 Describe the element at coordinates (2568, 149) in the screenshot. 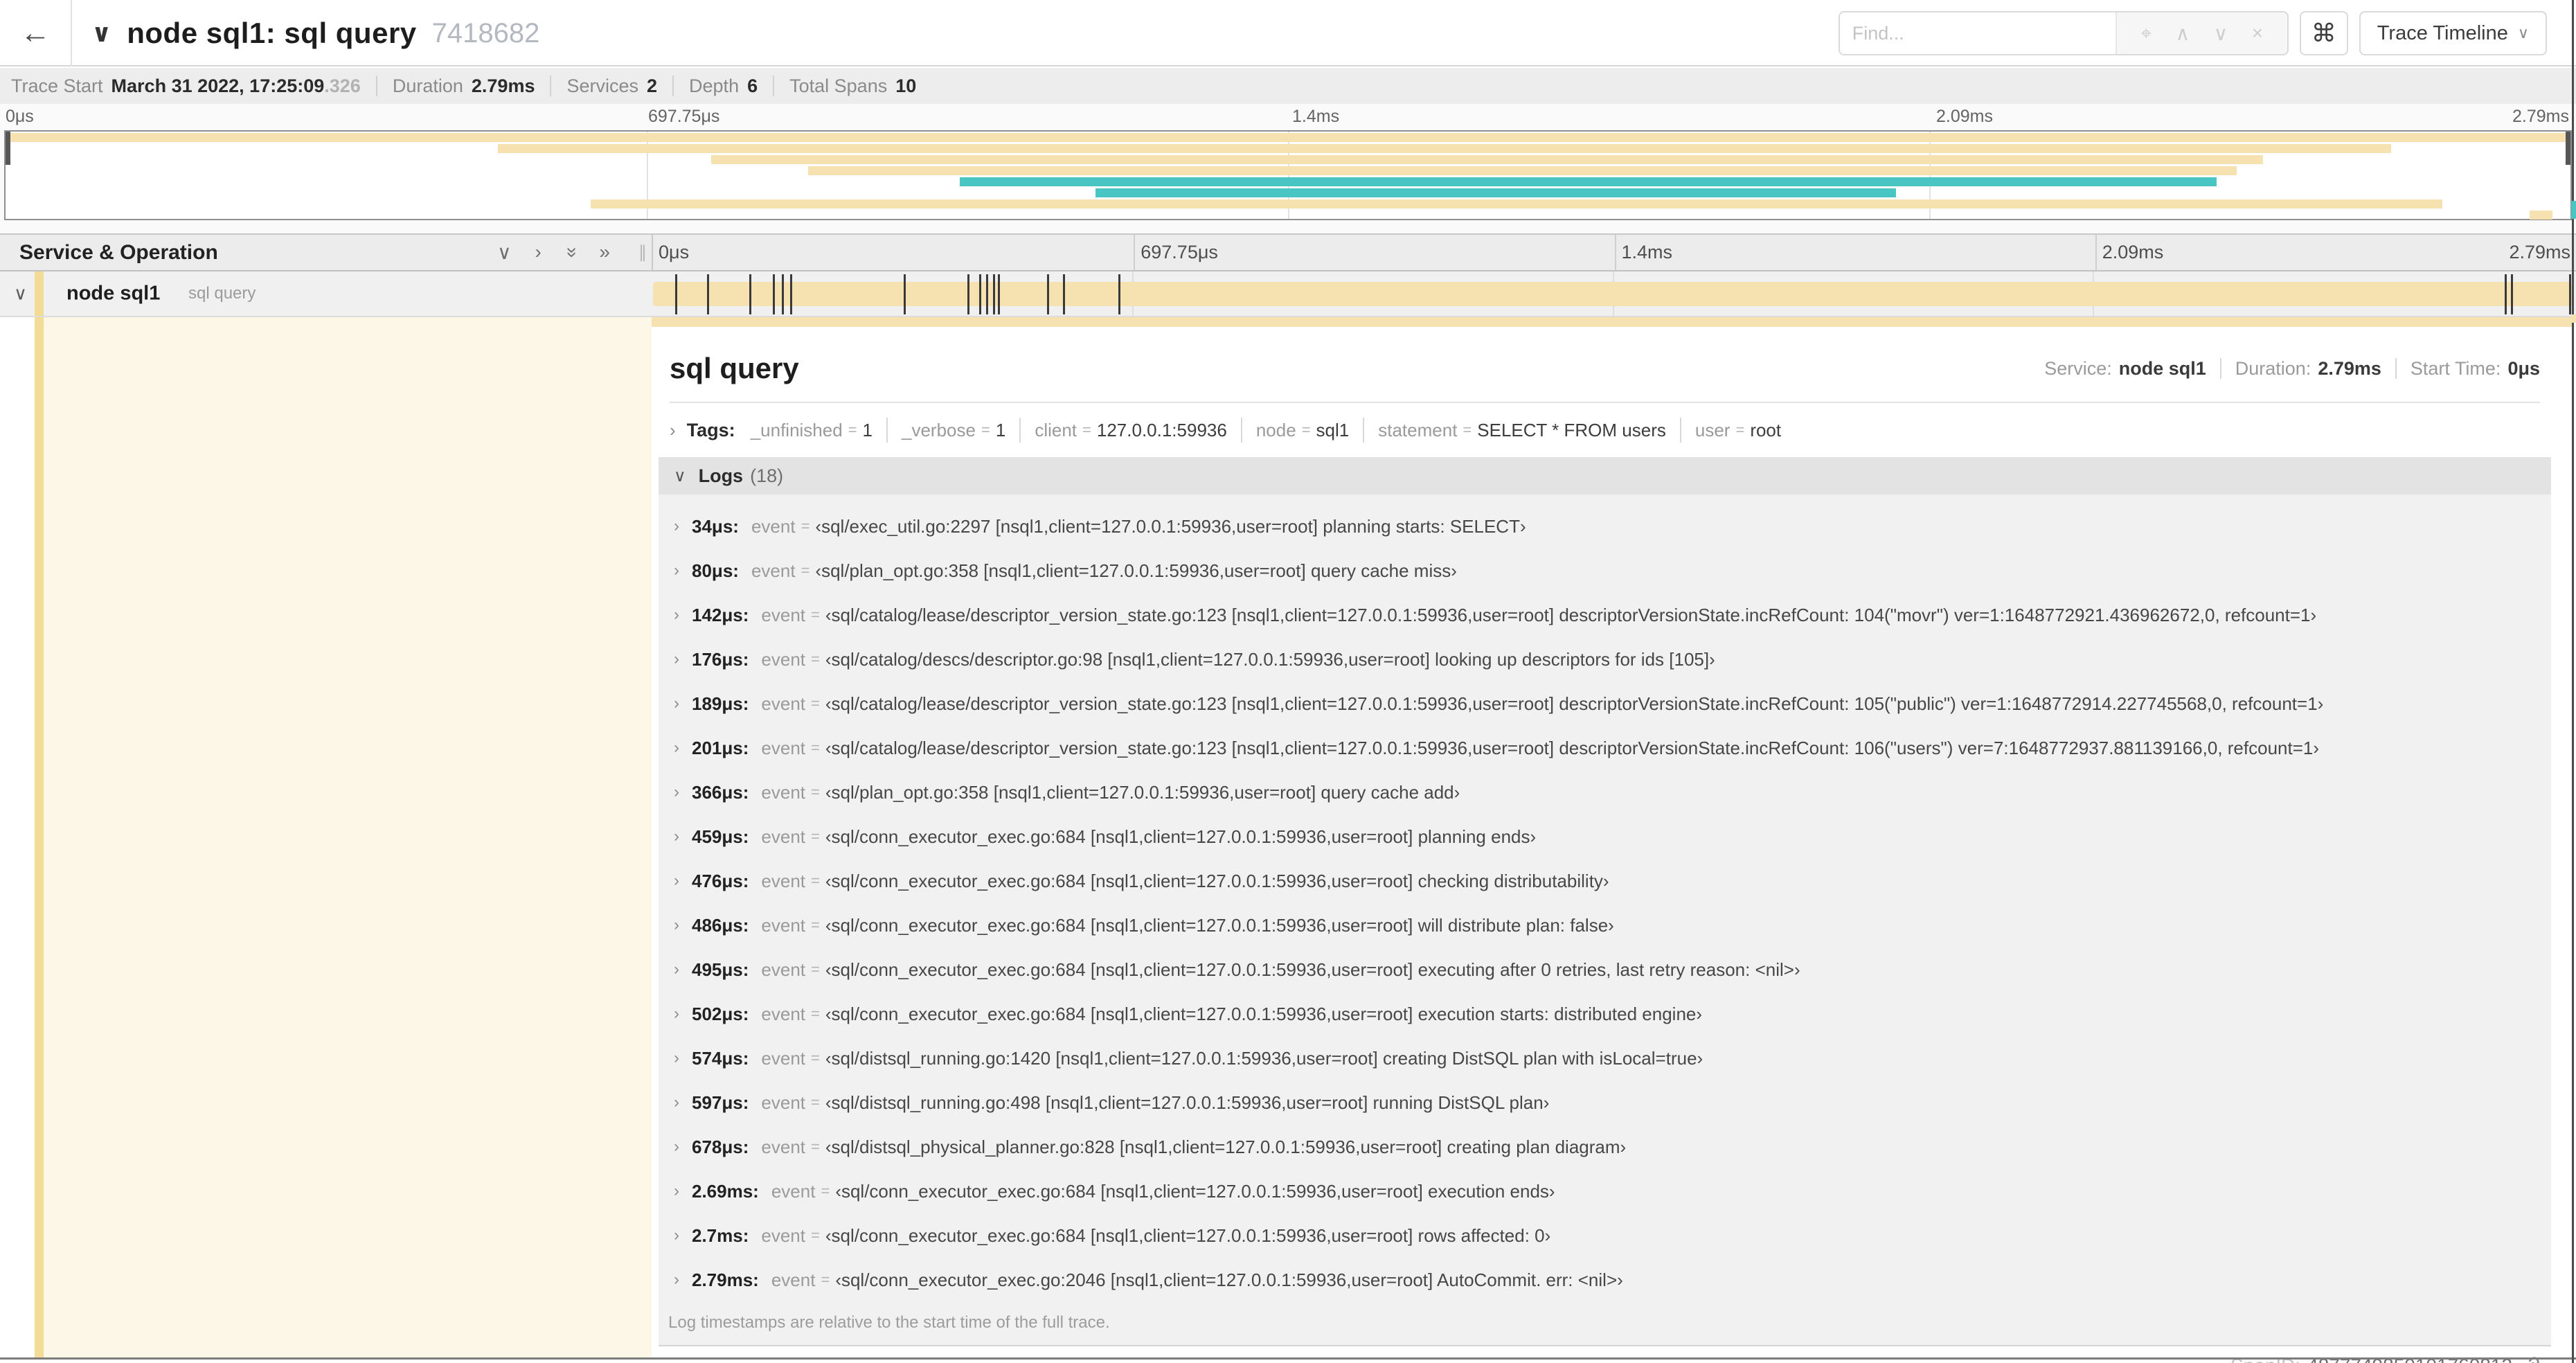

I see `minimap-right-drag-handle` at that location.